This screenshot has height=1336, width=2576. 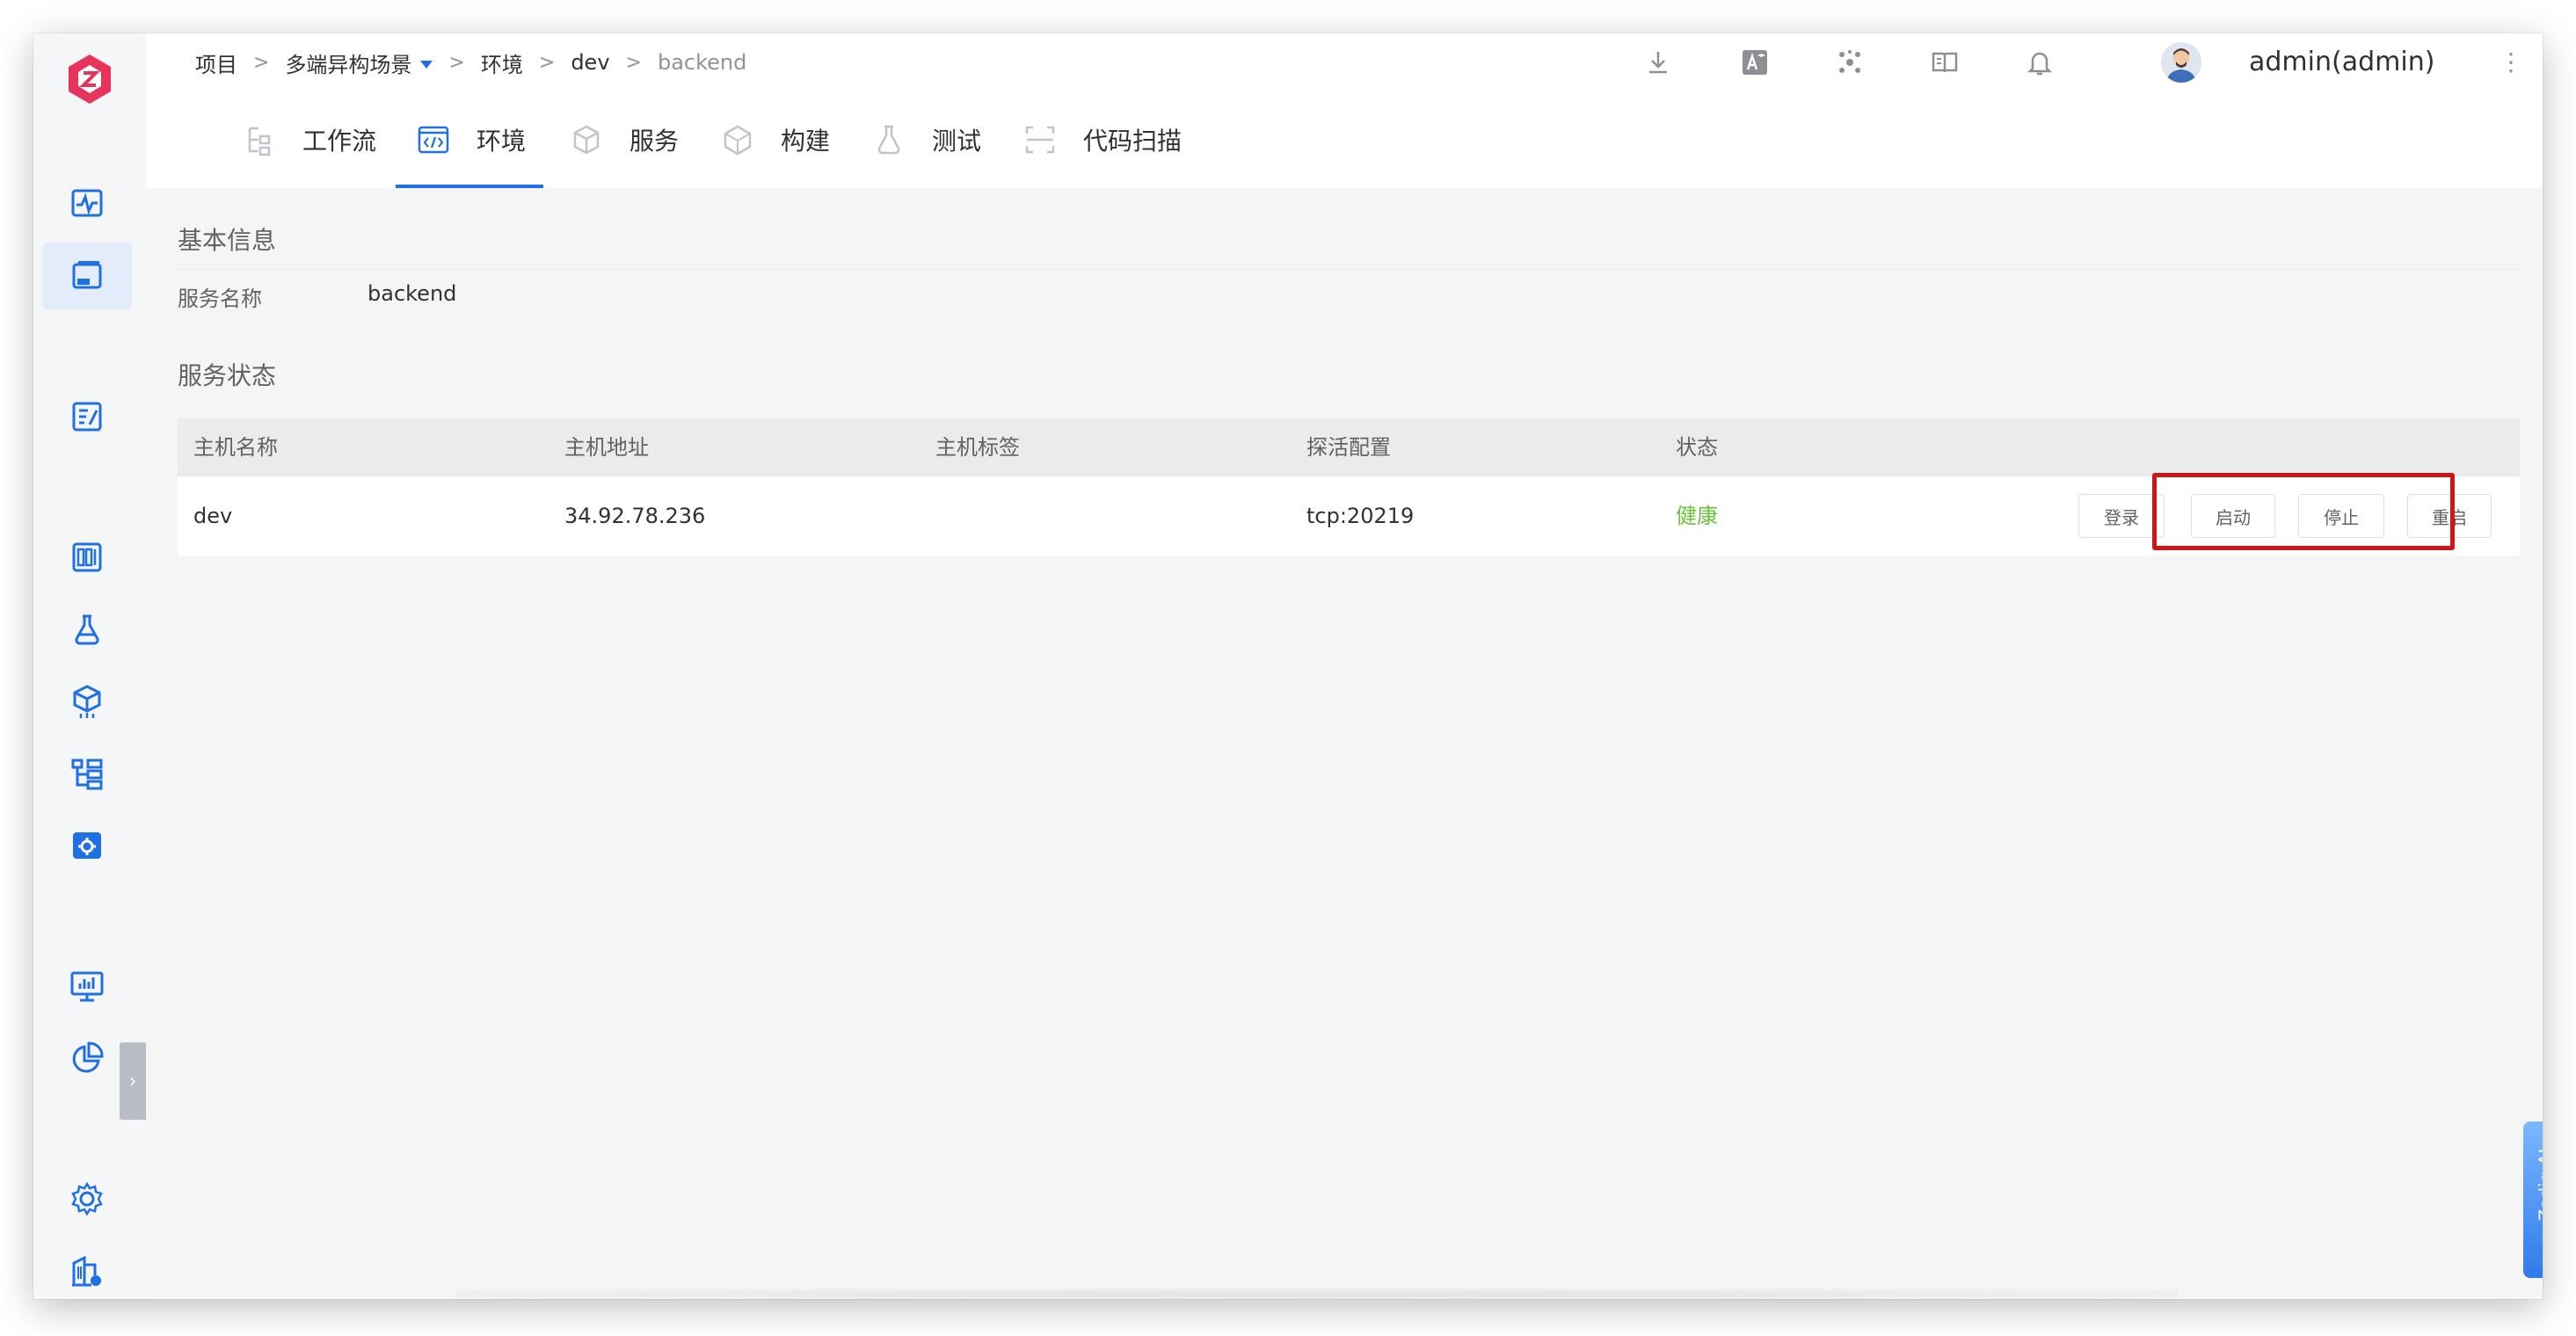 I want to click on tab-workflow: 工作流, so click(x=309, y=139).